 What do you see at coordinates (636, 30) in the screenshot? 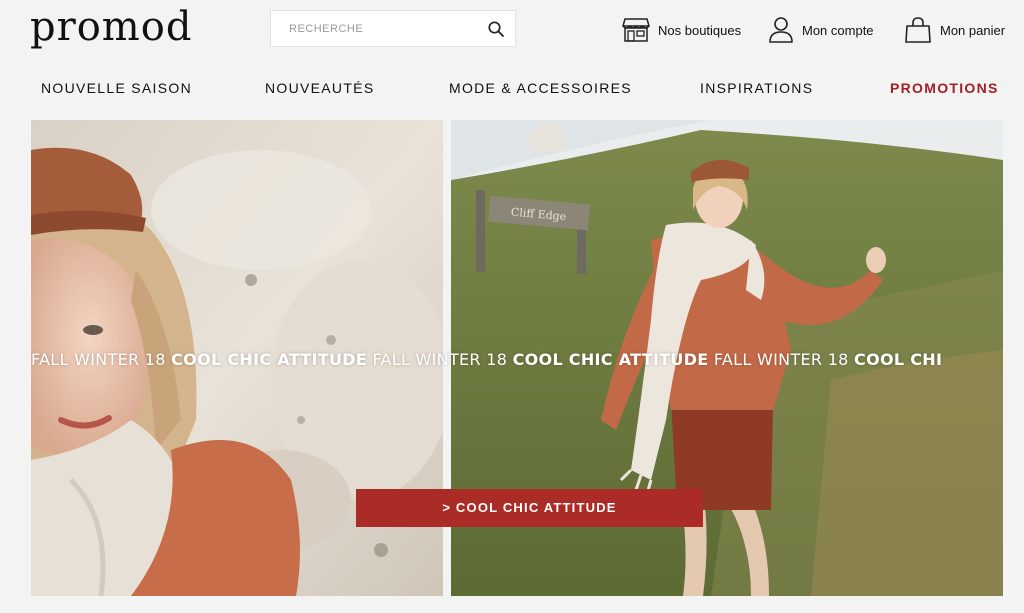
I see `store-icon` at bounding box center [636, 30].